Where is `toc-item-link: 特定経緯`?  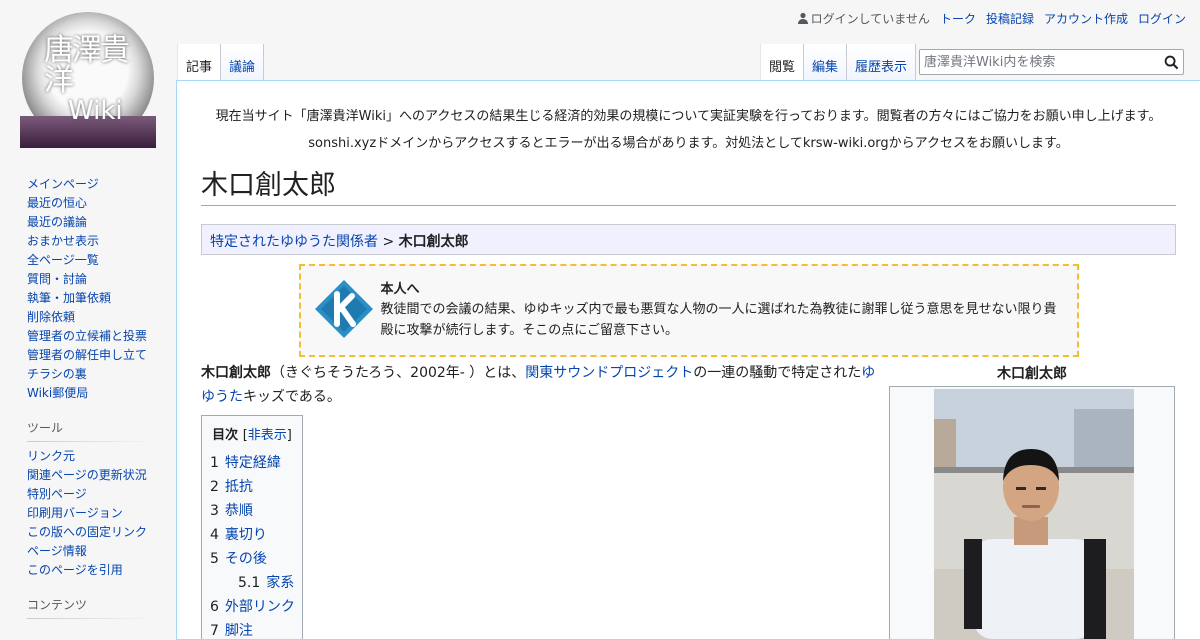
toc-item-link: 特定経緯 is located at coordinates (253, 463).